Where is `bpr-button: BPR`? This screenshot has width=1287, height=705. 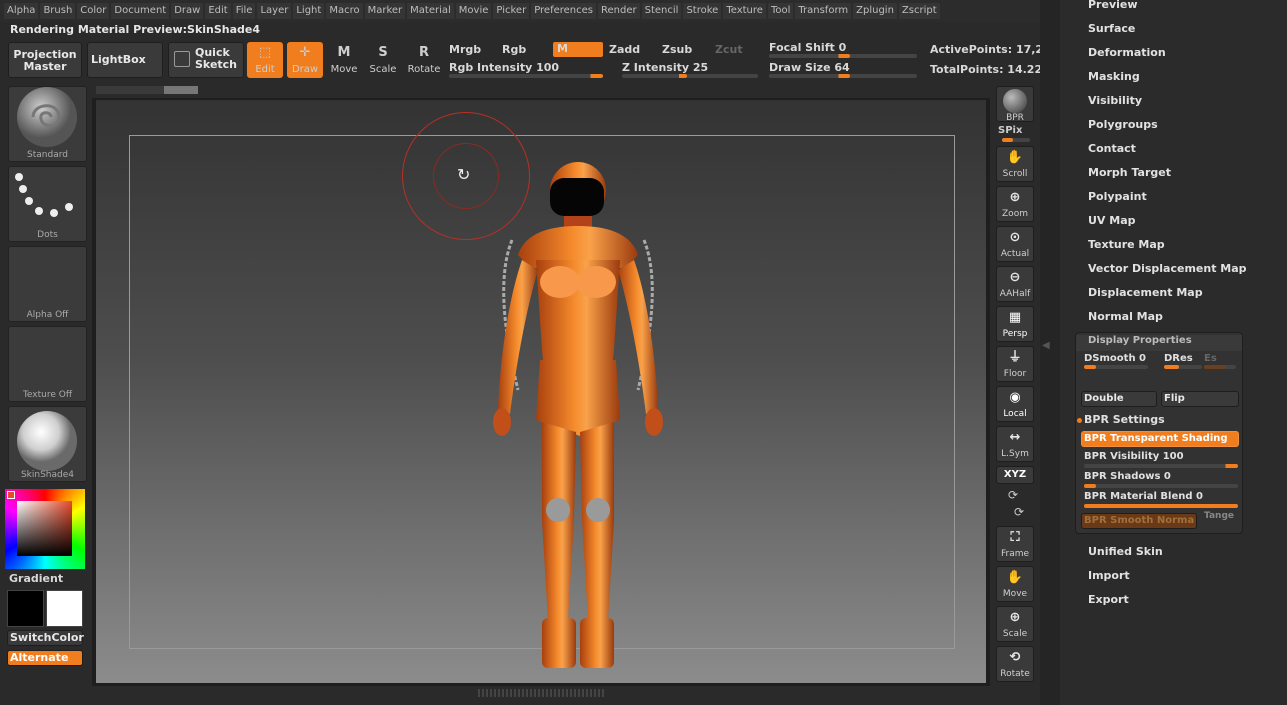 bpr-button: BPR is located at coordinates (1015, 104).